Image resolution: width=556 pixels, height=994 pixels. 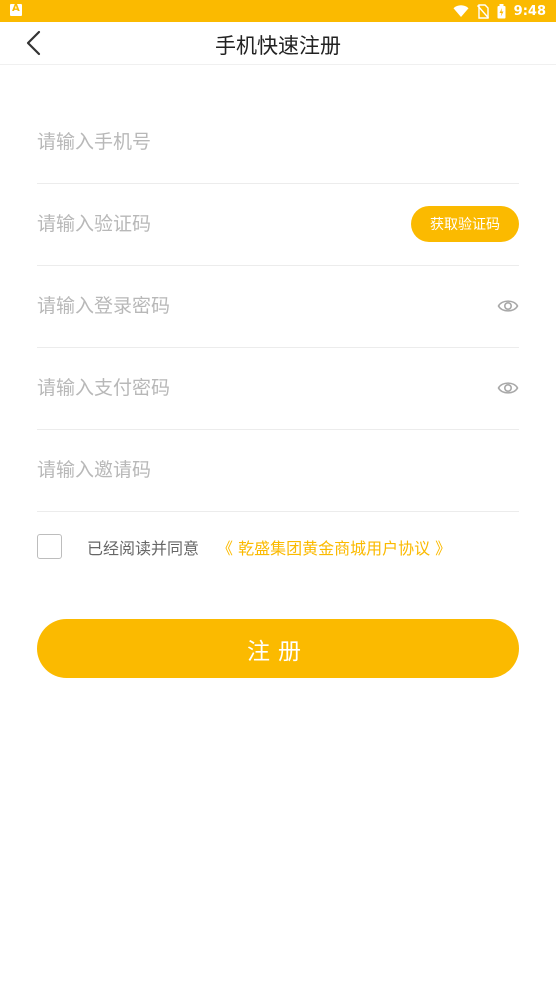 What do you see at coordinates (143, 548) in the screenshot?
I see `agreement-text: 已经阅读并同意` at bounding box center [143, 548].